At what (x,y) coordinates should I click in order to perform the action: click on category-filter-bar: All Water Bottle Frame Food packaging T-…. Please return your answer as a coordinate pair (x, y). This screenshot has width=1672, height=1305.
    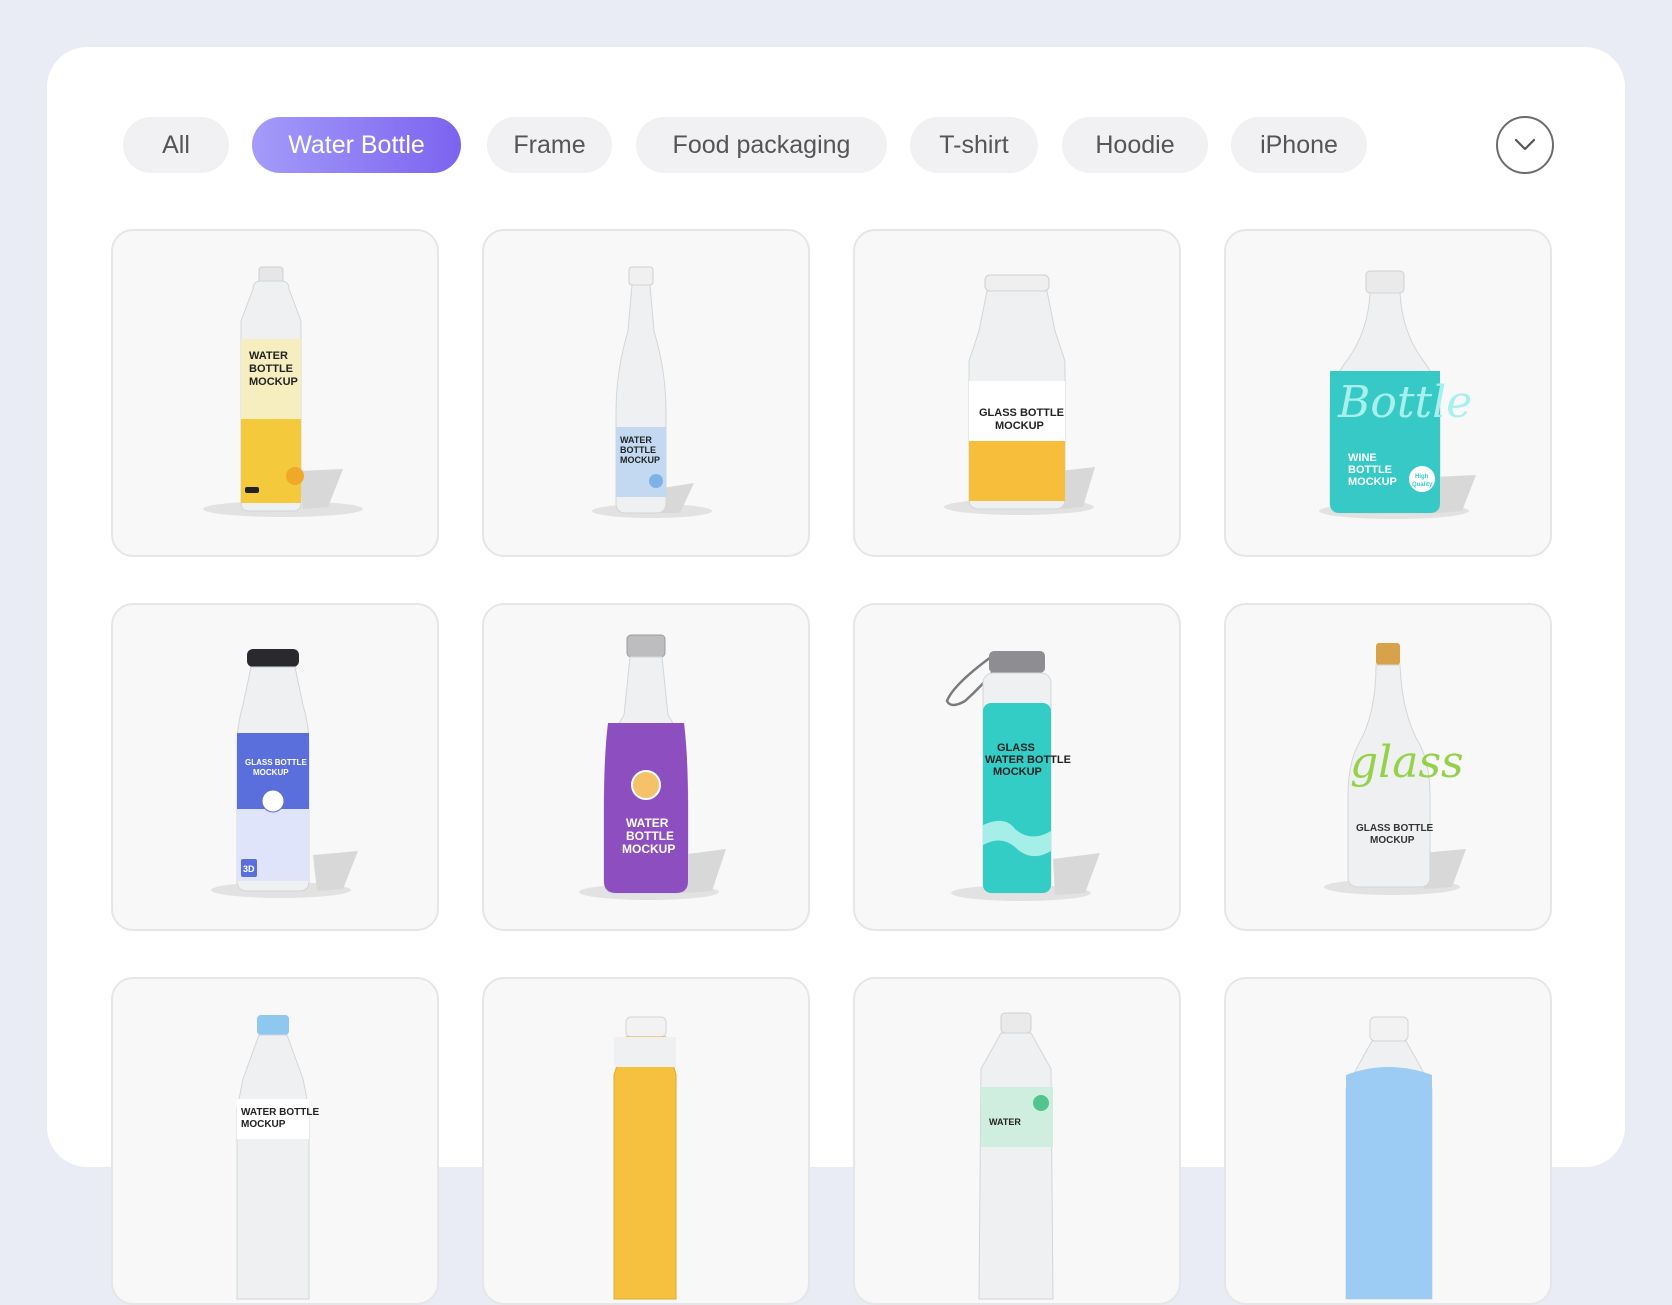
    Looking at the image, I should click on (839, 145).